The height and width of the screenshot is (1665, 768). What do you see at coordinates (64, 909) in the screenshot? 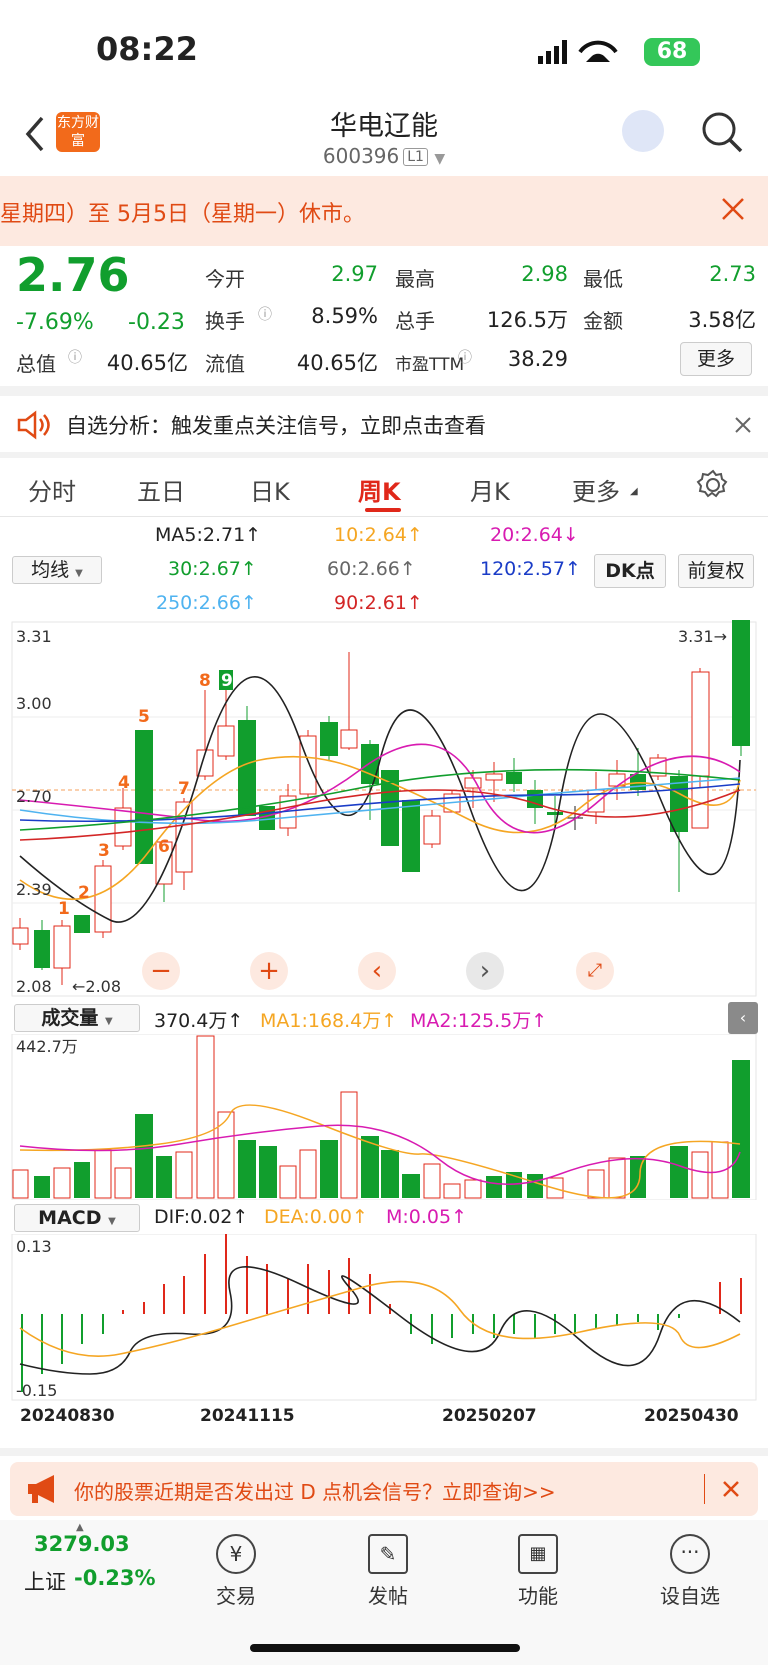
I see `signal-label: 1` at bounding box center [64, 909].